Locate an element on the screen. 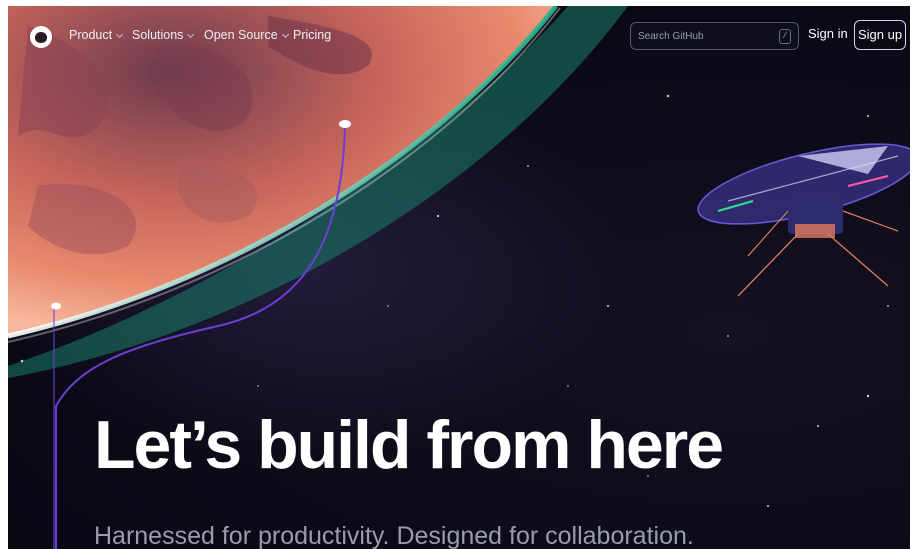 The height and width of the screenshot is (549, 918). hero-headline: Let’s build from here is located at coordinates (409, 445).